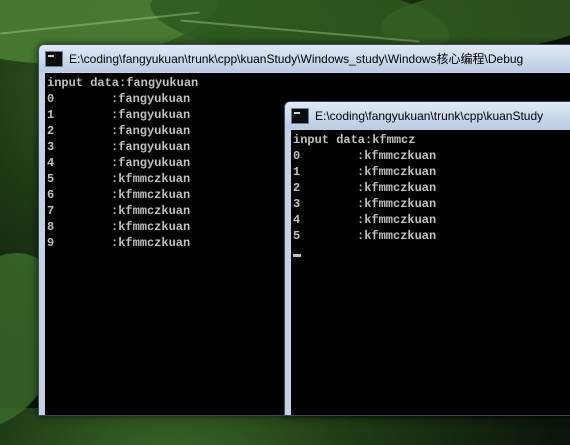  I want to click on title-bar: E:\coding\fangyukuan\trunk\cpp\kuanStudy, so click(427, 115).